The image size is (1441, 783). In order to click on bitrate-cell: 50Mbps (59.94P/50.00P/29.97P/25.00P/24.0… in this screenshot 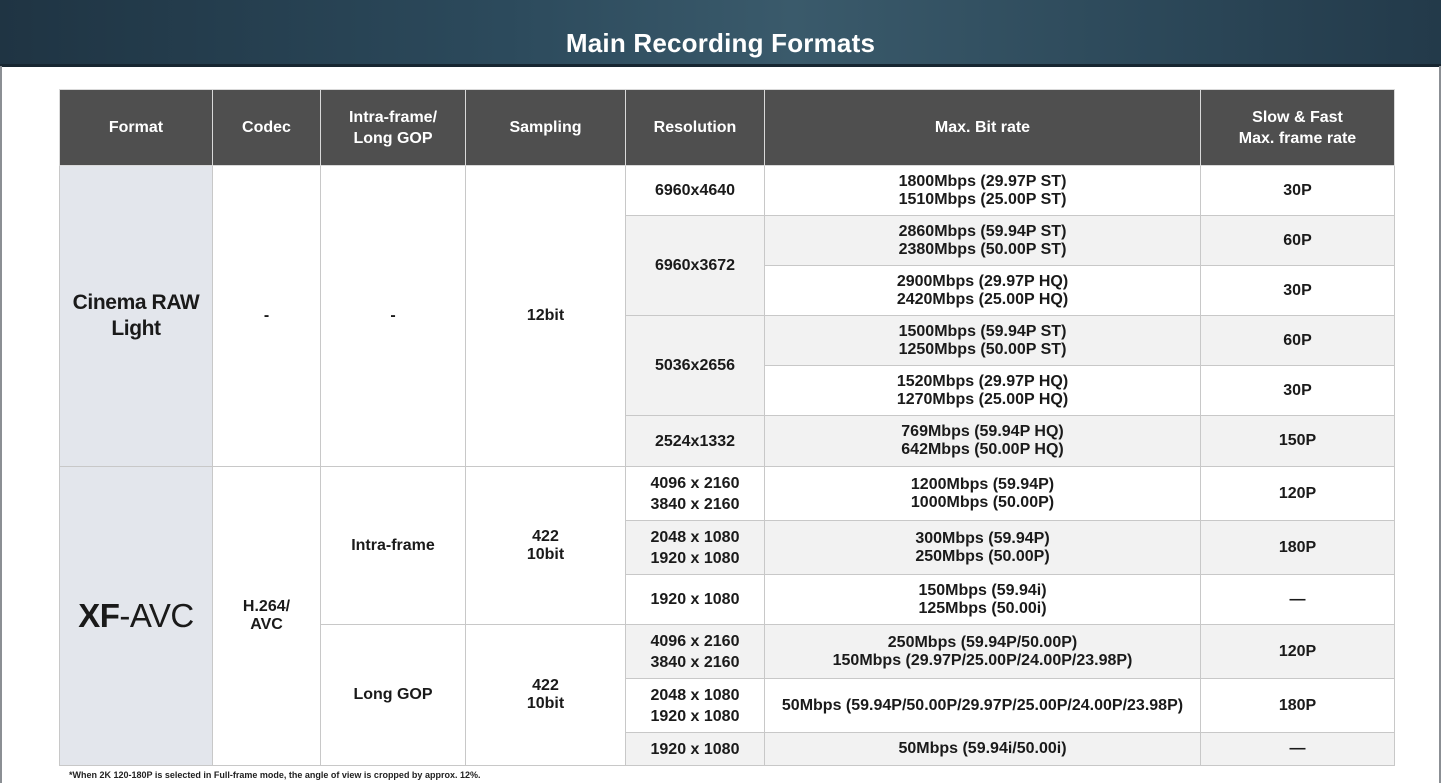, I will do `click(982, 705)`.